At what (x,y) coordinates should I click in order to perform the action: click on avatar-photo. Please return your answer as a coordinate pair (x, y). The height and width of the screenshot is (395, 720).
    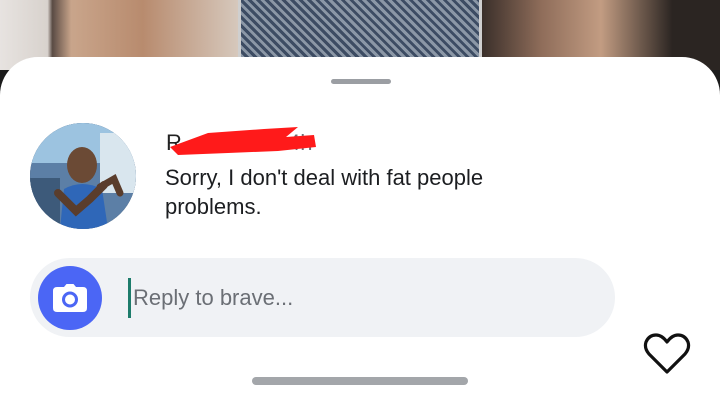
    Looking at the image, I should click on (83, 176).